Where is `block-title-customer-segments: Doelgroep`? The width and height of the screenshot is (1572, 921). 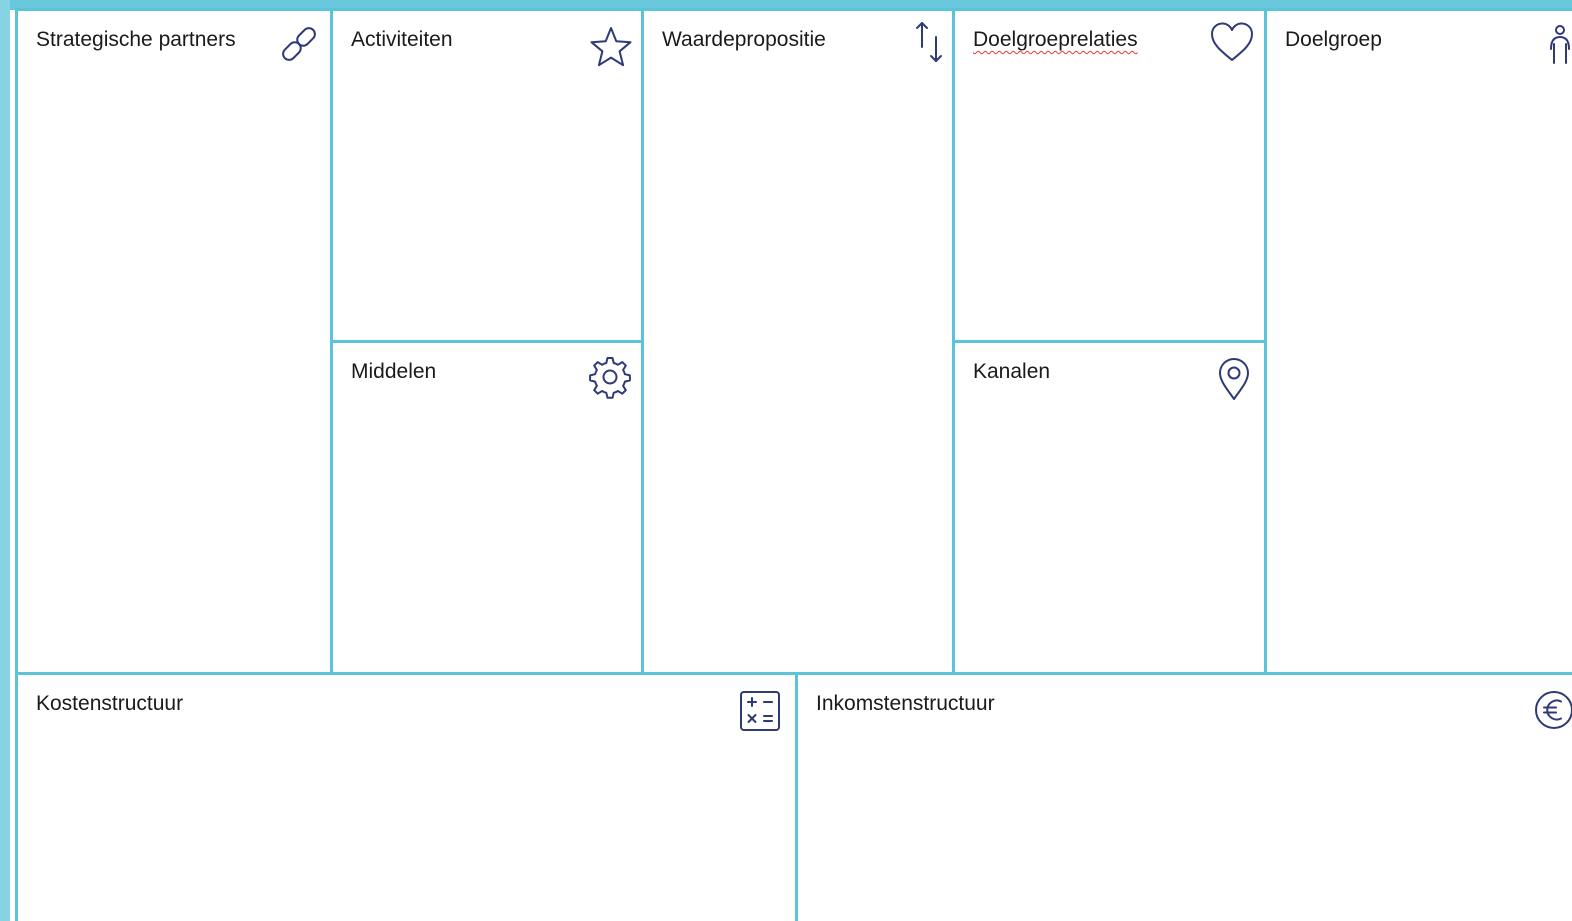 block-title-customer-segments: Doelgroep is located at coordinates (1333, 39).